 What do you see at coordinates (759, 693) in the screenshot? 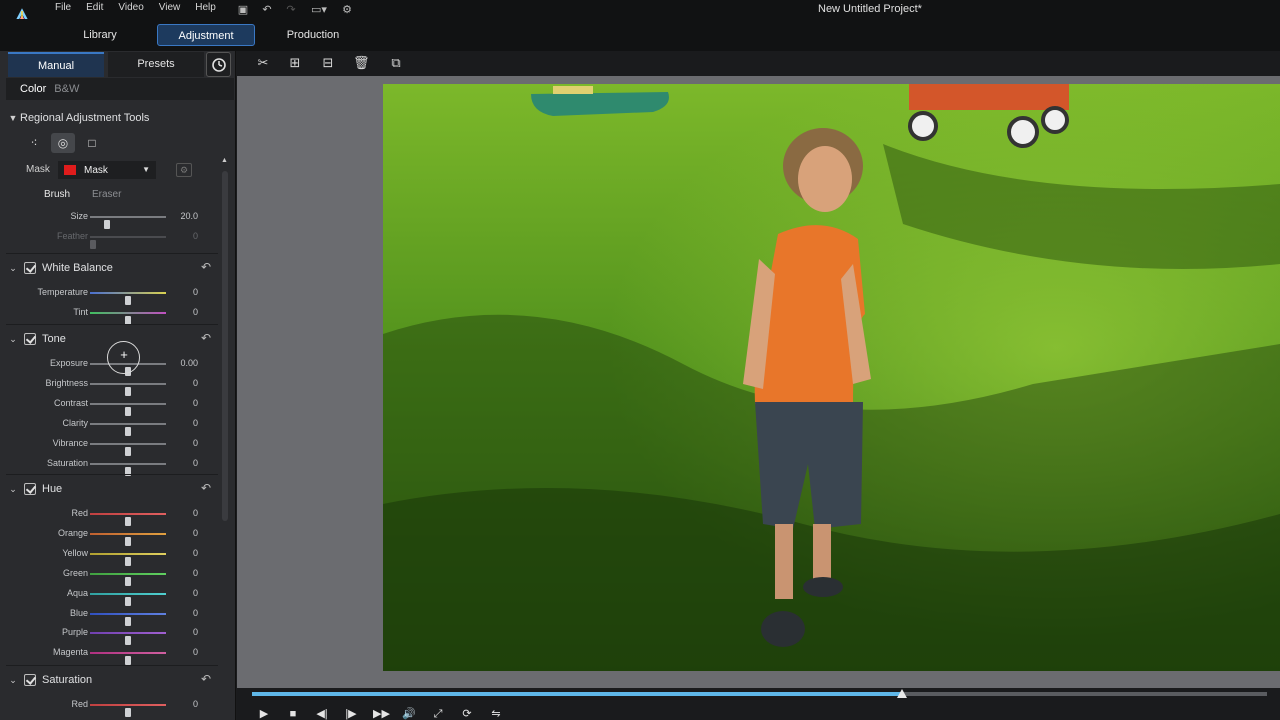
I see `timeline-scrubber` at bounding box center [759, 693].